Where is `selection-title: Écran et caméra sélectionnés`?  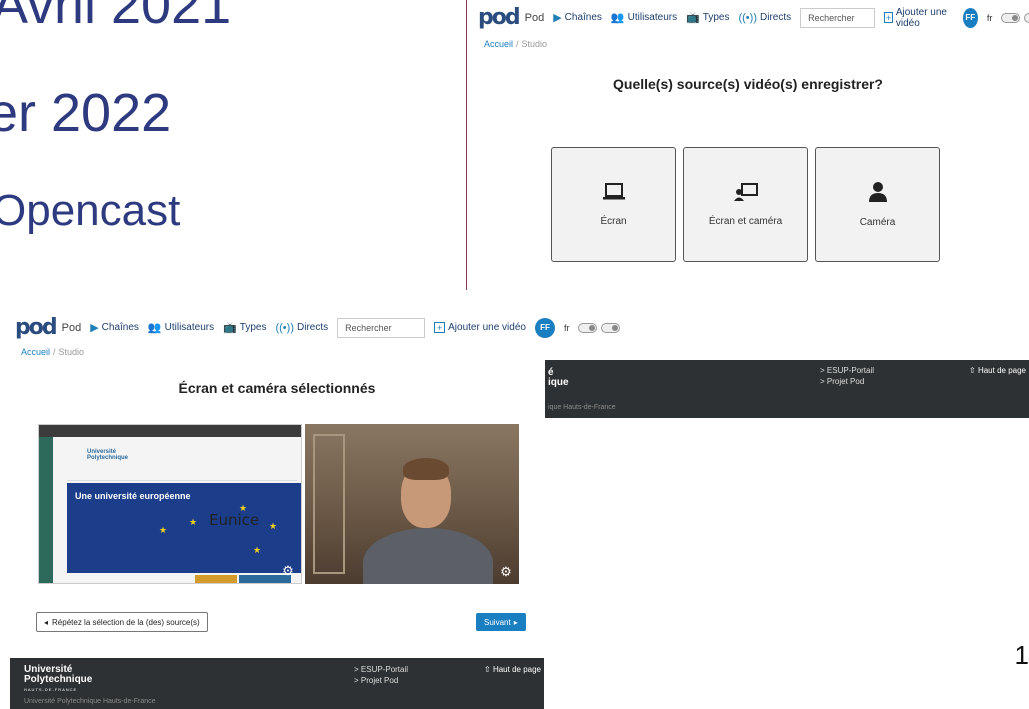 selection-title: Écran et caméra sélectionnés is located at coordinates (277, 388).